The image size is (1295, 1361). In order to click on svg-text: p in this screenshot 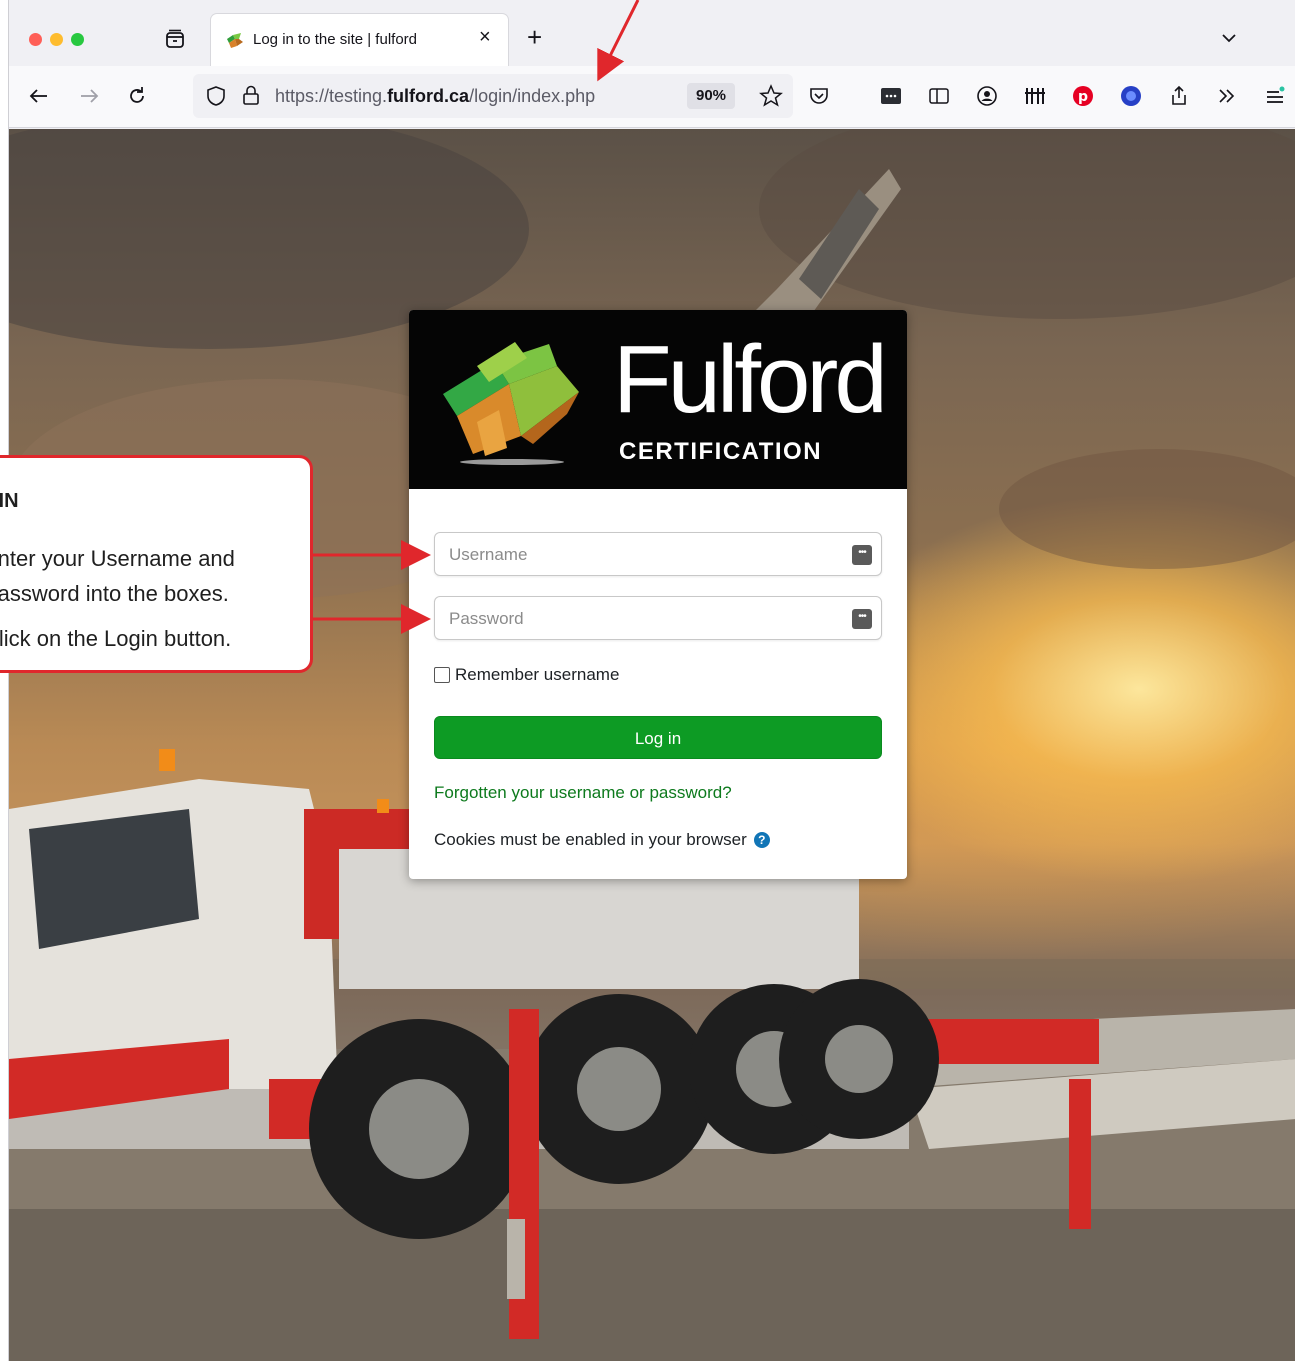, I will do `click(1083, 97)`.